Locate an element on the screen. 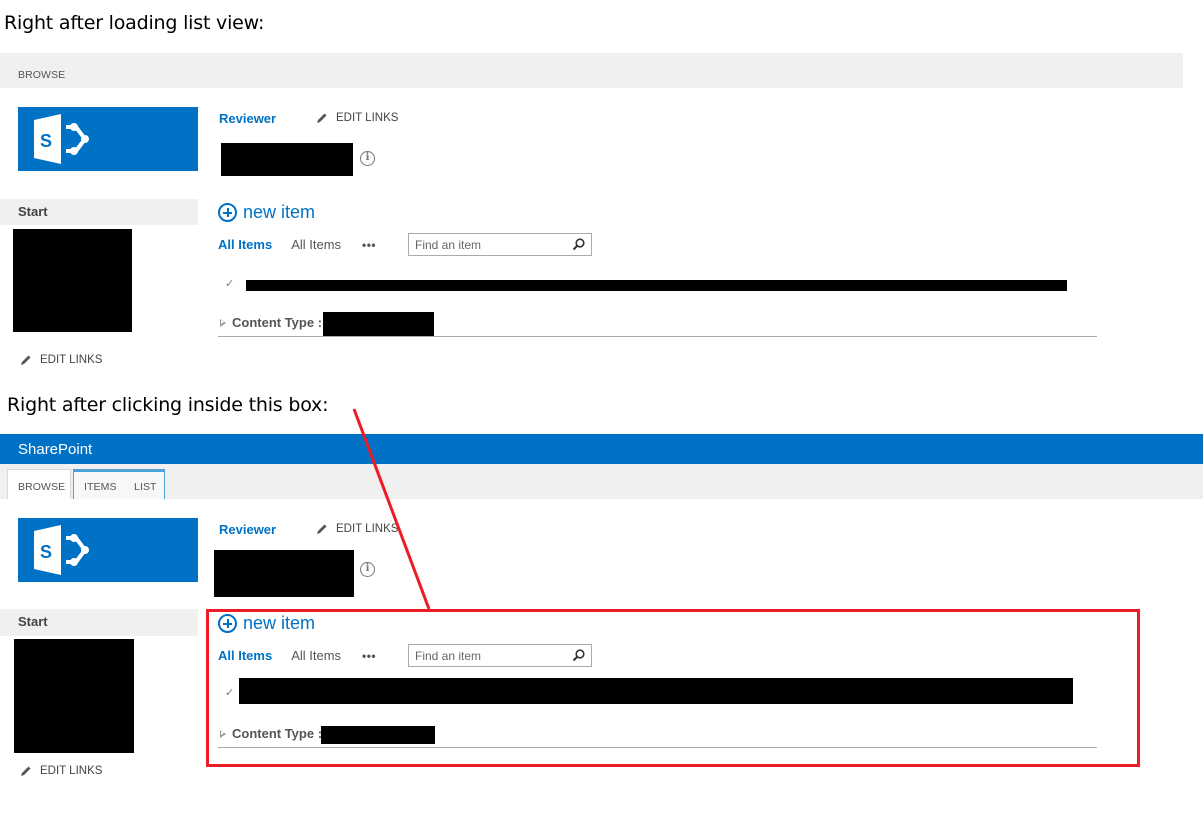  search-box is located at coordinates (500, 244).